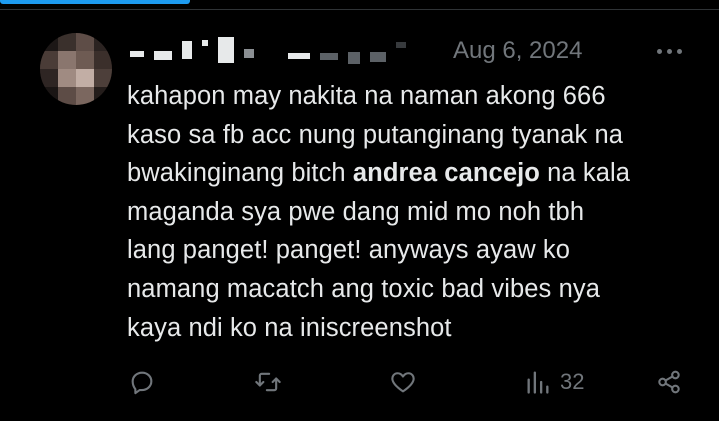  I want to click on retweet-icon, so click(268, 382).